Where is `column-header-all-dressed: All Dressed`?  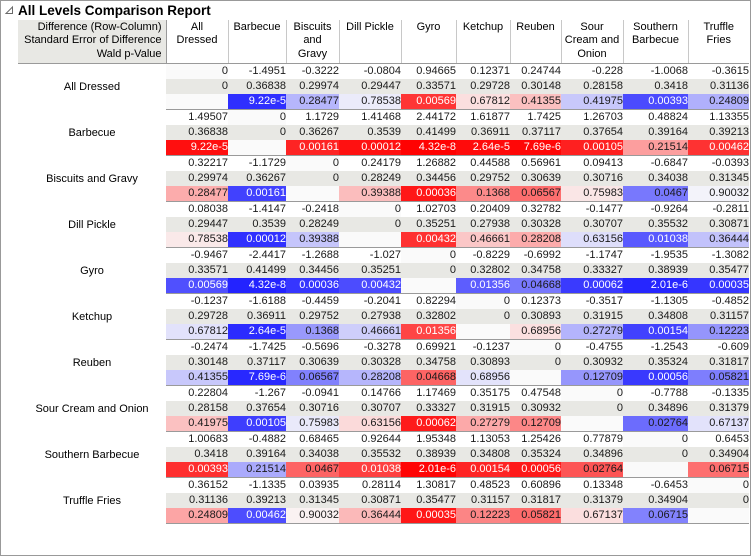
column-header-all-dressed: All Dressed is located at coordinates (197, 42).